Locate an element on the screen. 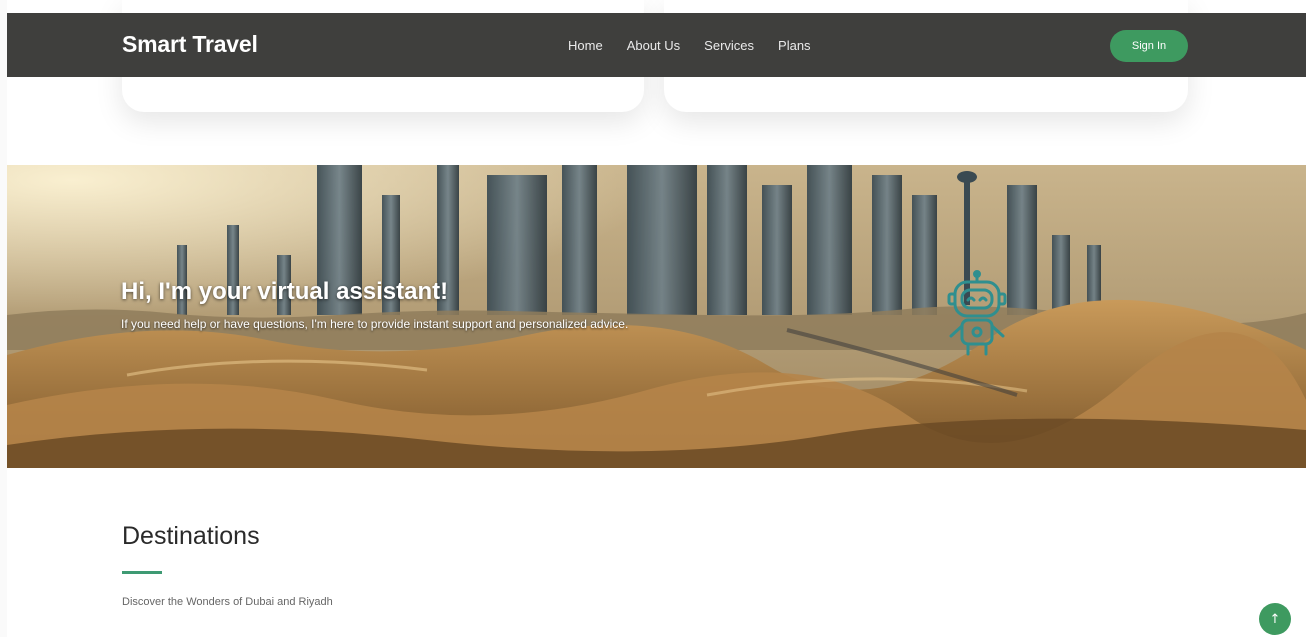 Image resolution: width=1306 pixels, height=637 pixels. left-edge-strip is located at coordinates (3, 318).